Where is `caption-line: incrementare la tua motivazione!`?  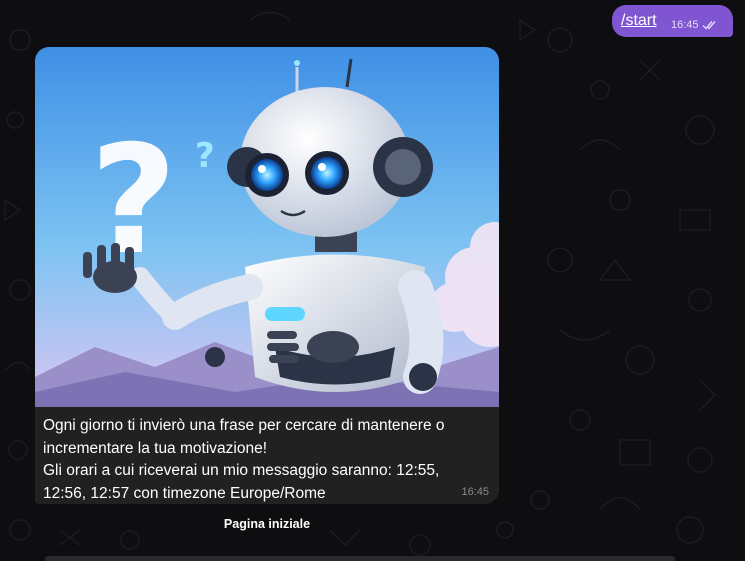 caption-line: incrementare la tua motivazione! is located at coordinates (155, 448).